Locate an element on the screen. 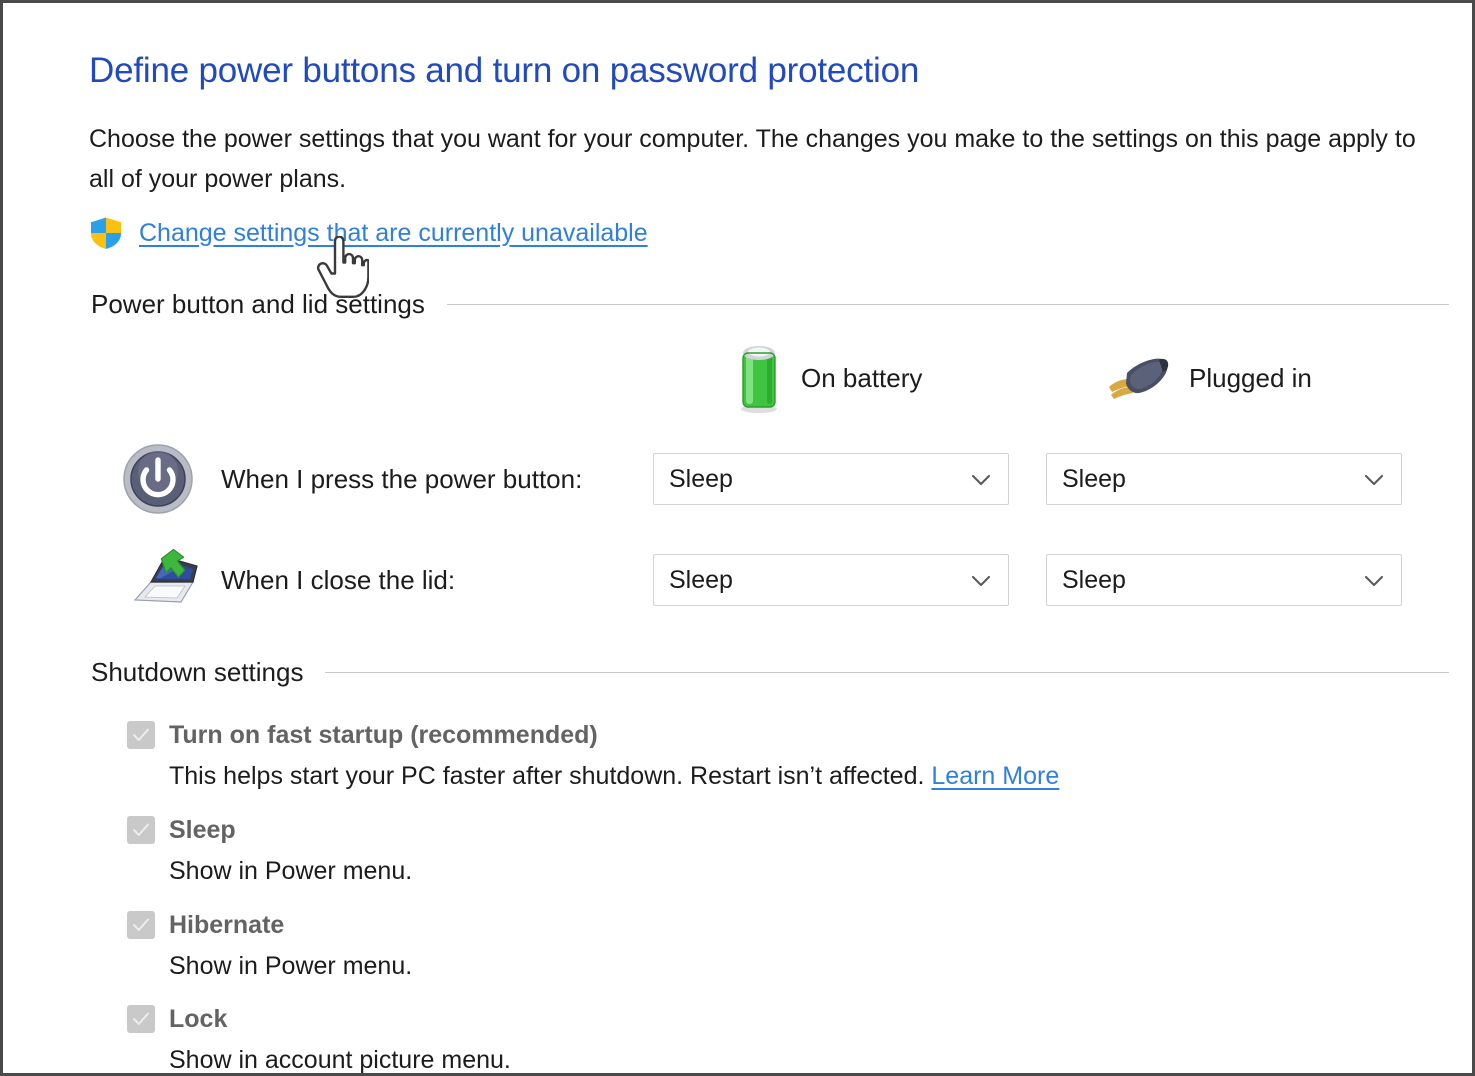 This screenshot has width=1475, height=1076. dropdown-power-button-plugged-in: Sleep is located at coordinates (1224, 479).